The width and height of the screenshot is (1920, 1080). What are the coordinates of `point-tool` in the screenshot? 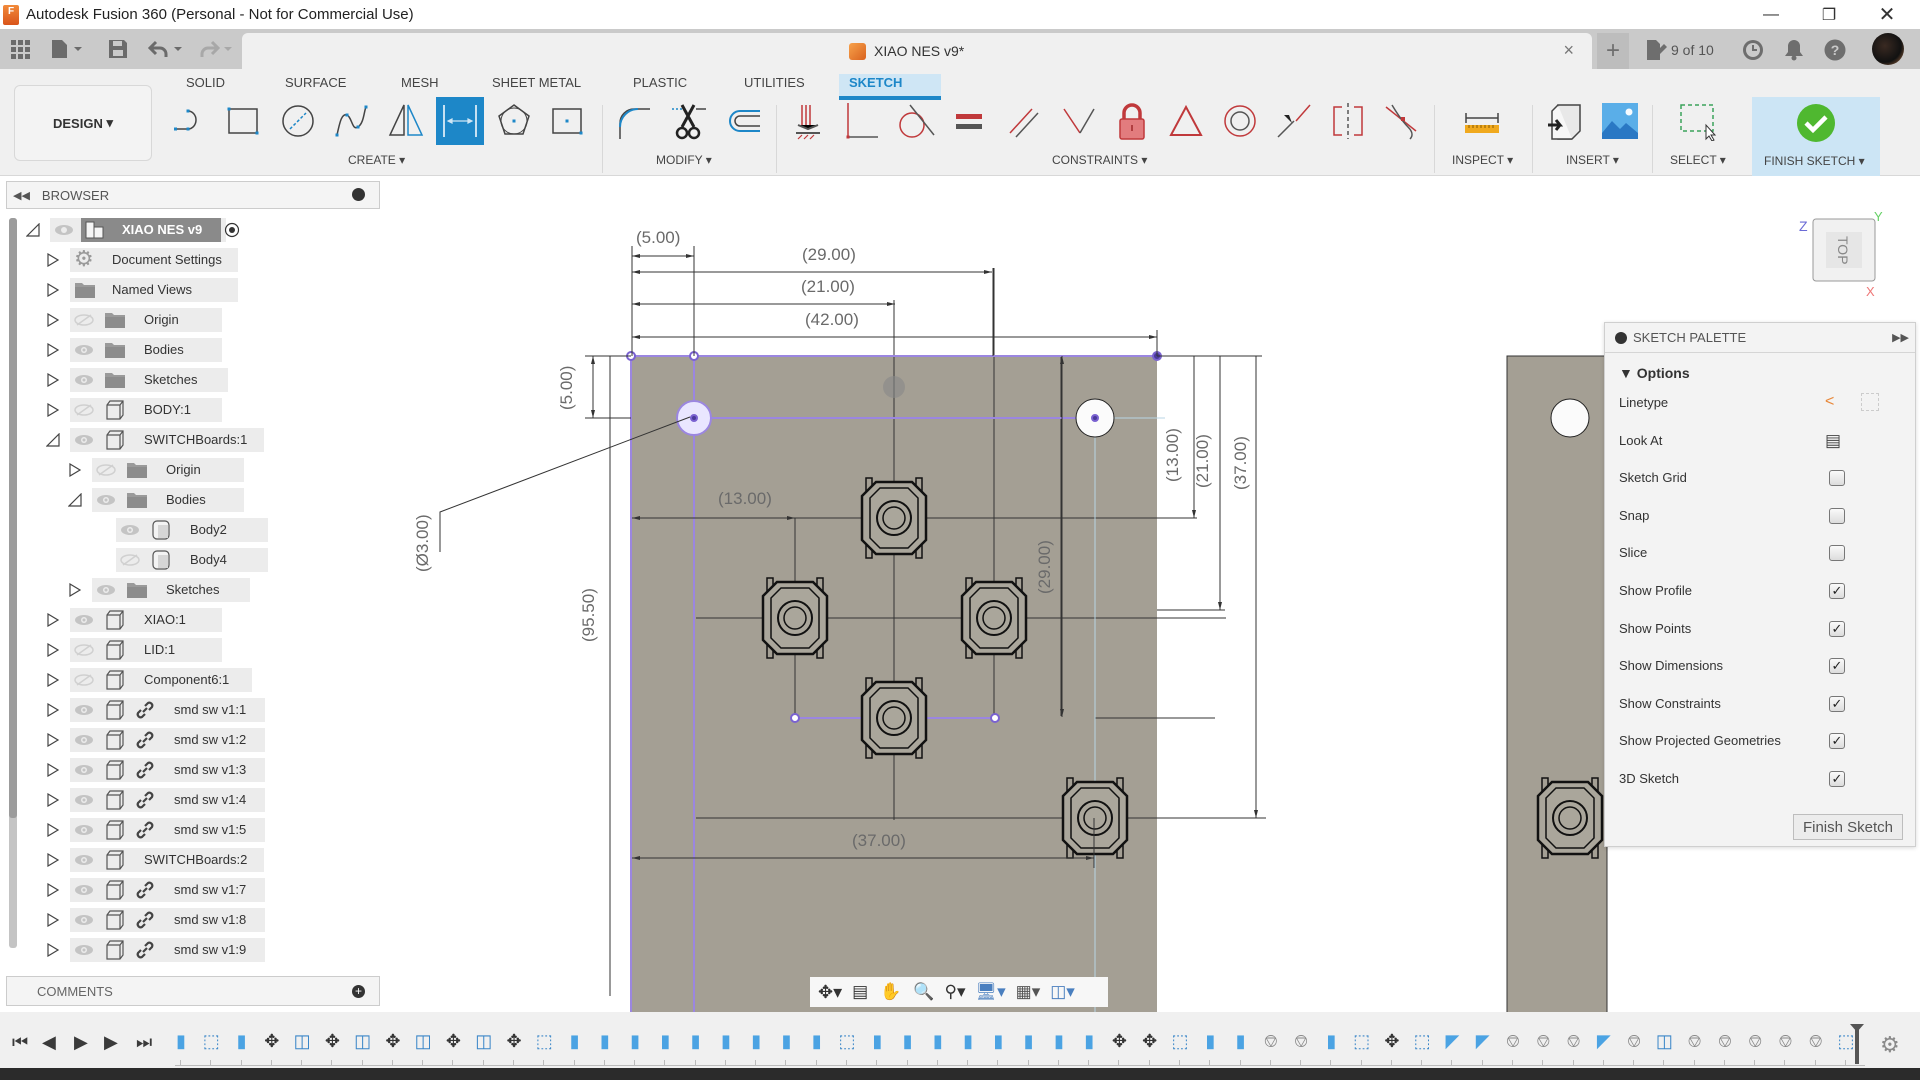 It's located at (568, 121).